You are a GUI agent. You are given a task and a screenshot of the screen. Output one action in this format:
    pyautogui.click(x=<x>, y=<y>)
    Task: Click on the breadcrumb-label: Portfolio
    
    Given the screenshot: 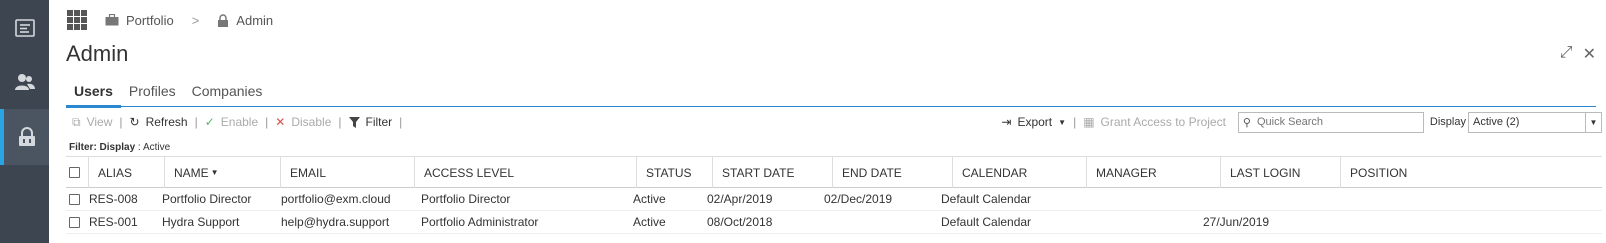 What is the action you would take?
    pyautogui.click(x=150, y=20)
    